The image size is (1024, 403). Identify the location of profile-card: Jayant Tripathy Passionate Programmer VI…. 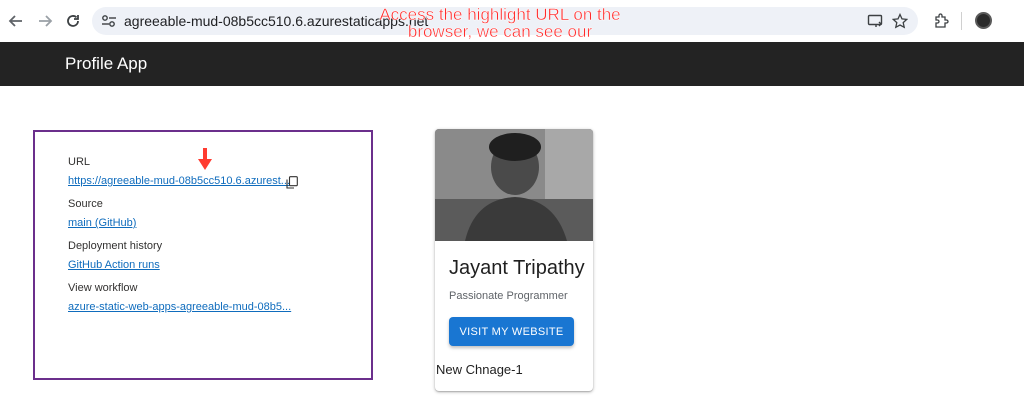
(514, 260).